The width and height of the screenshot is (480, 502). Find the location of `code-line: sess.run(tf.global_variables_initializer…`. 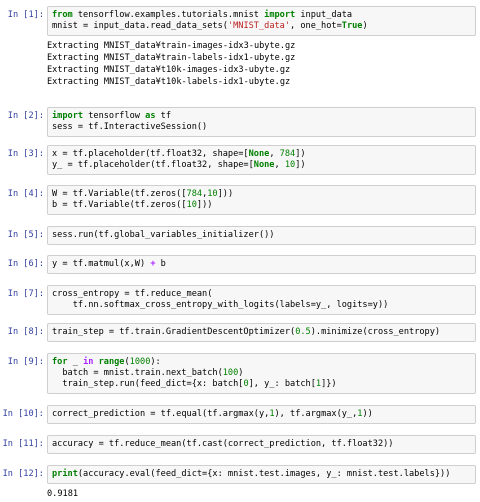

code-line: sess.run(tf.global_variables_initializer… is located at coordinates (261, 235).